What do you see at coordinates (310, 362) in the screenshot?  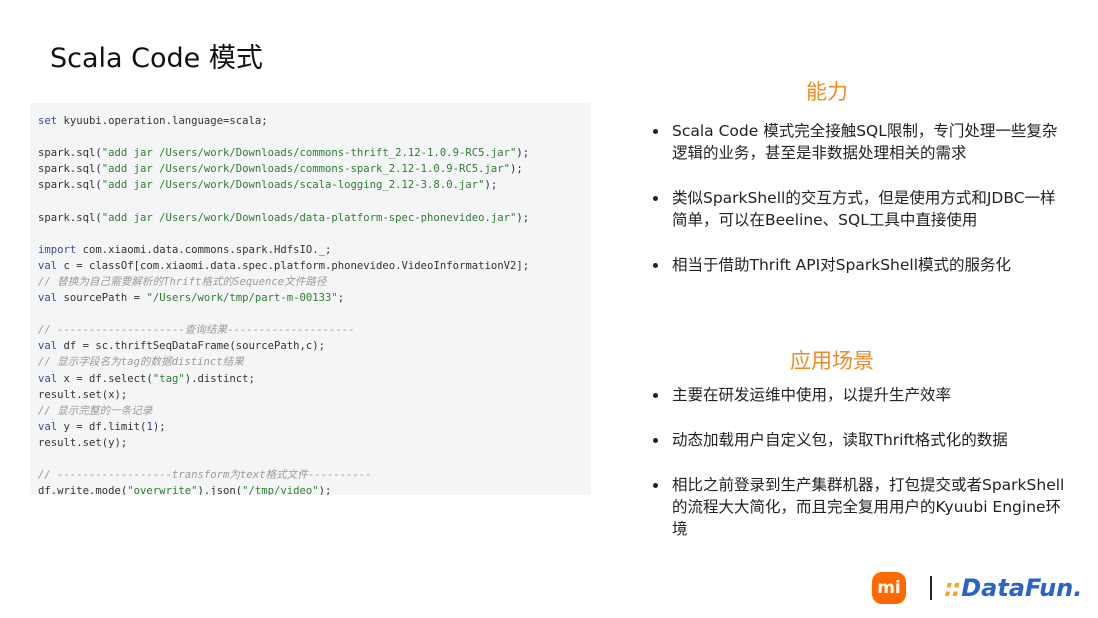 I see `code-line: // 显示字段名为tag的数据distinct结果` at bounding box center [310, 362].